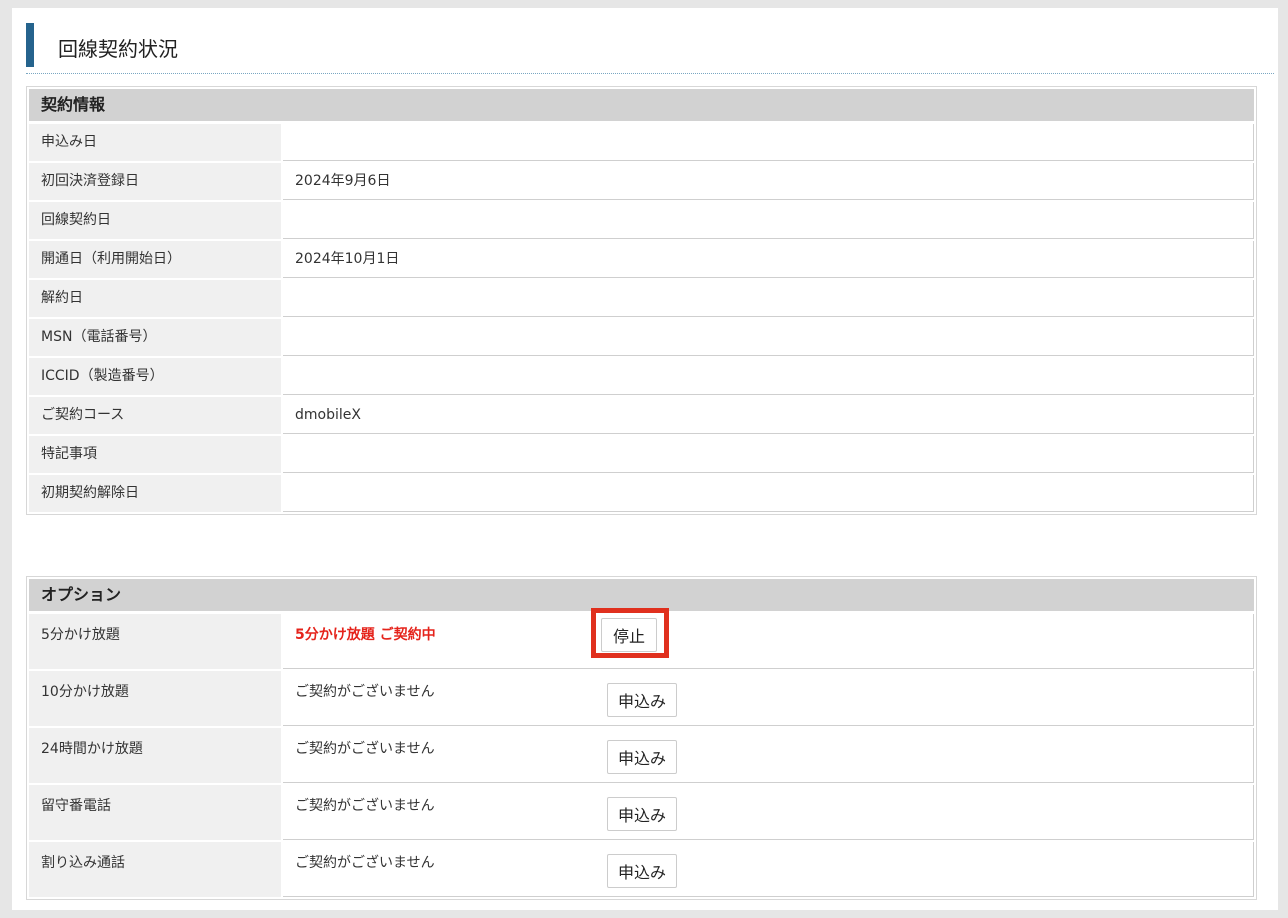 The image size is (1288, 918). What do you see at coordinates (155, 755) in the screenshot?
I see `option-label-24h: 24時間かけ放題` at bounding box center [155, 755].